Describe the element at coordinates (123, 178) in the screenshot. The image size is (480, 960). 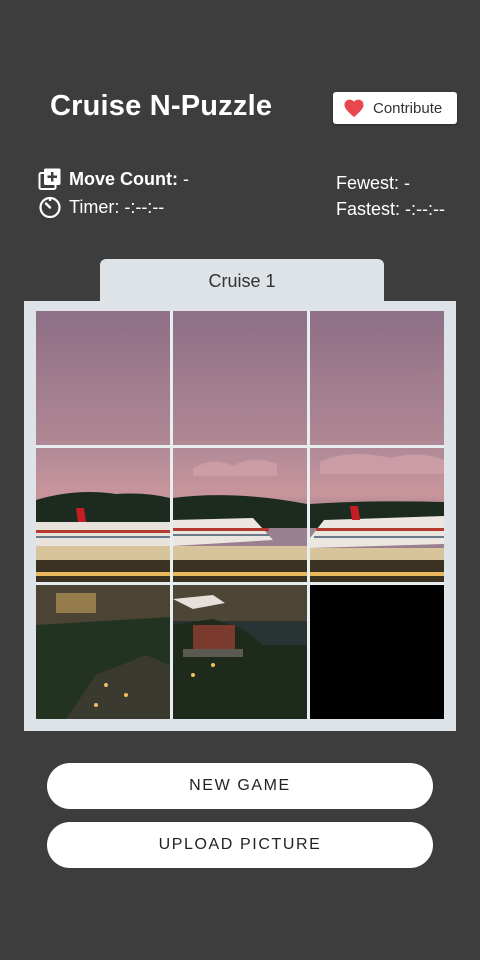
I see `move-count-label: Move Count:` at that location.